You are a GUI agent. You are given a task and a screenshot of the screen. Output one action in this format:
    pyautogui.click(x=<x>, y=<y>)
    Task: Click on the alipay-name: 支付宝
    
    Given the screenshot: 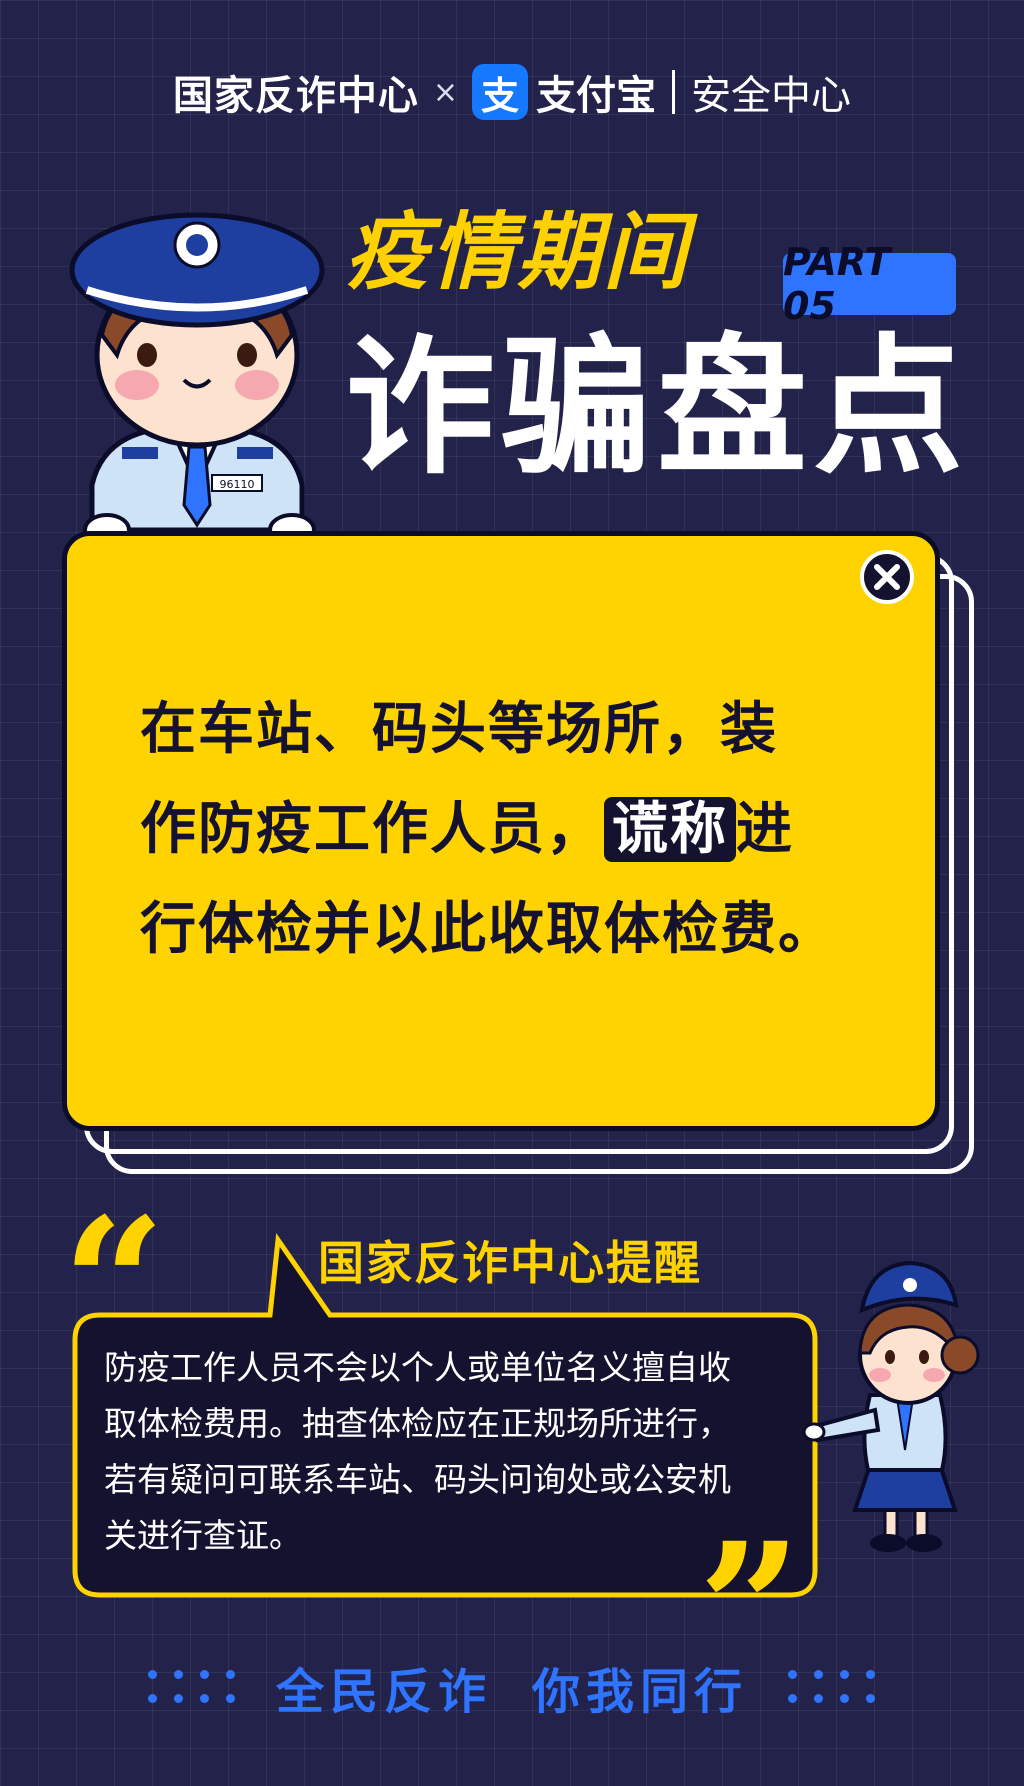 What is the action you would take?
    pyautogui.click(x=596, y=96)
    